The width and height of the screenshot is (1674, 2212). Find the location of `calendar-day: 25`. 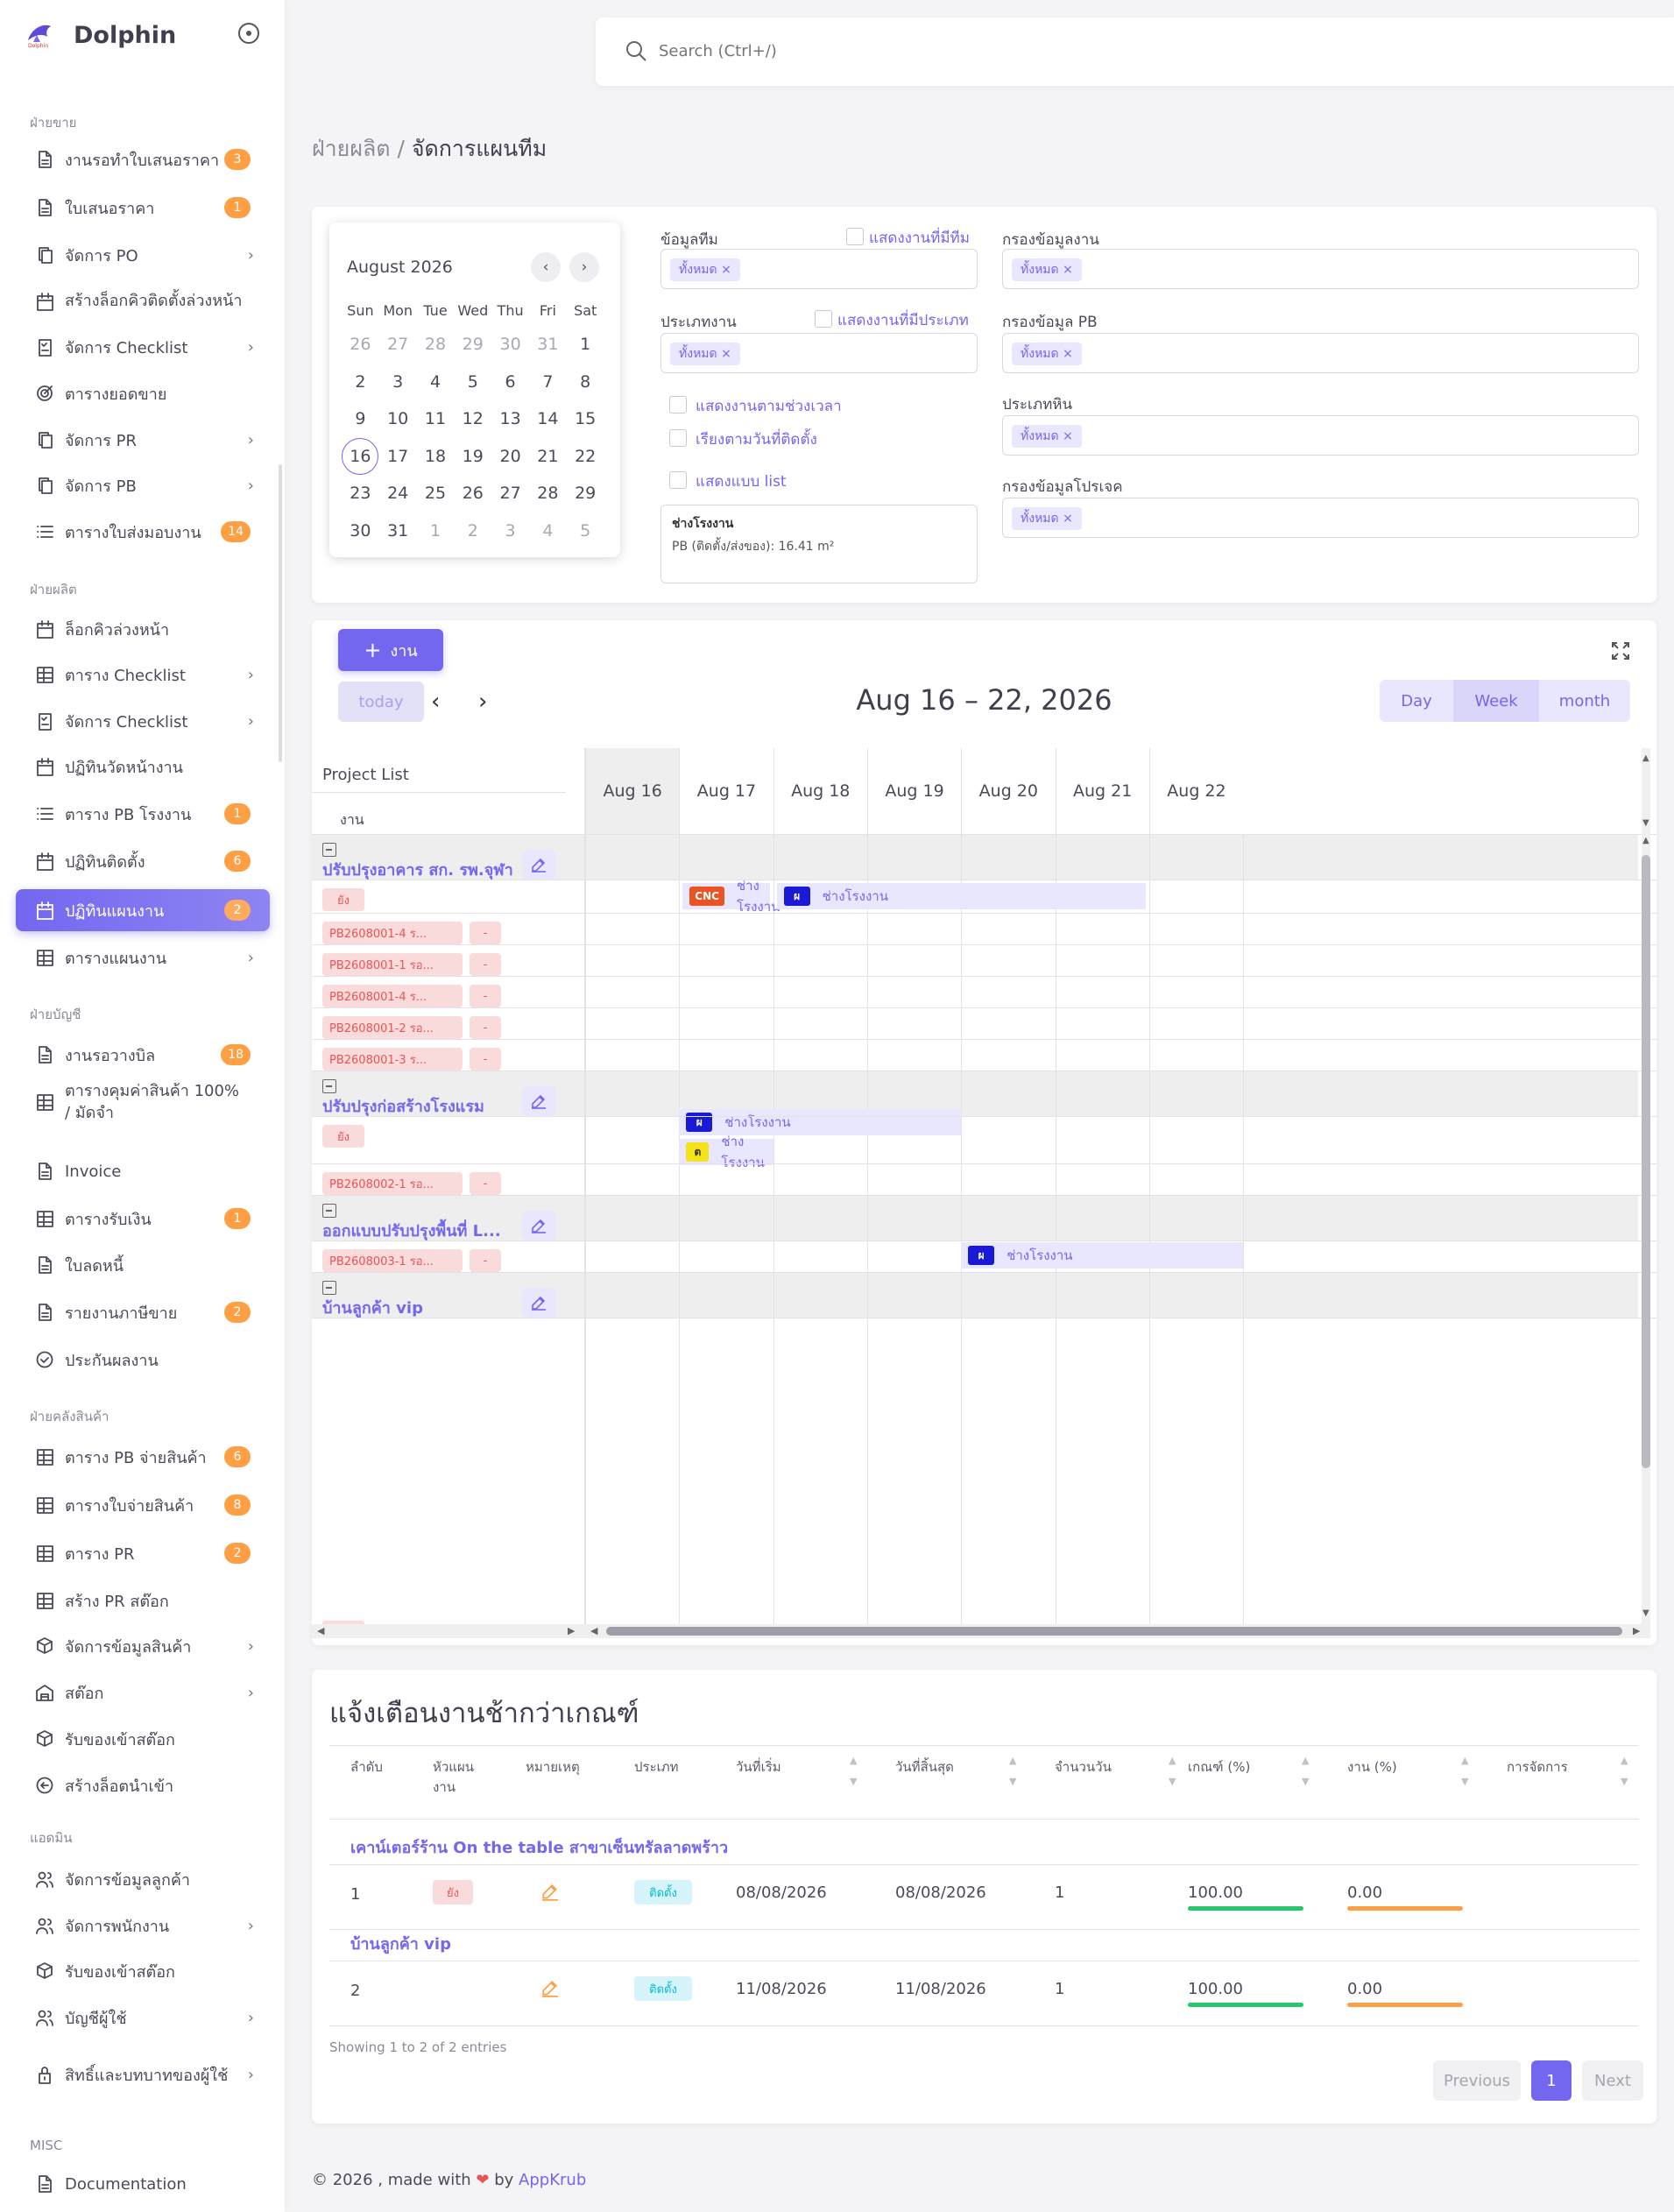

calendar-day: 25 is located at coordinates (436, 493).